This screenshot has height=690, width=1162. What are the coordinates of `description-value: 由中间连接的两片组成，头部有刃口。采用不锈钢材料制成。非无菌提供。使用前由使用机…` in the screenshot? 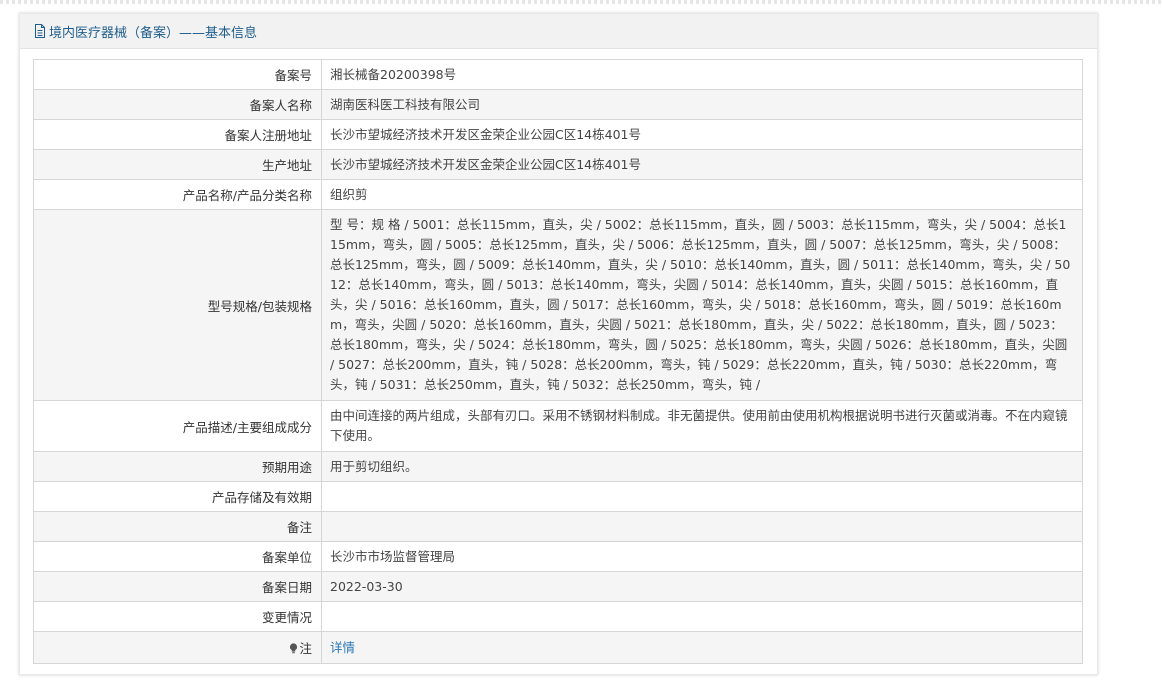 It's located at (702, 426).